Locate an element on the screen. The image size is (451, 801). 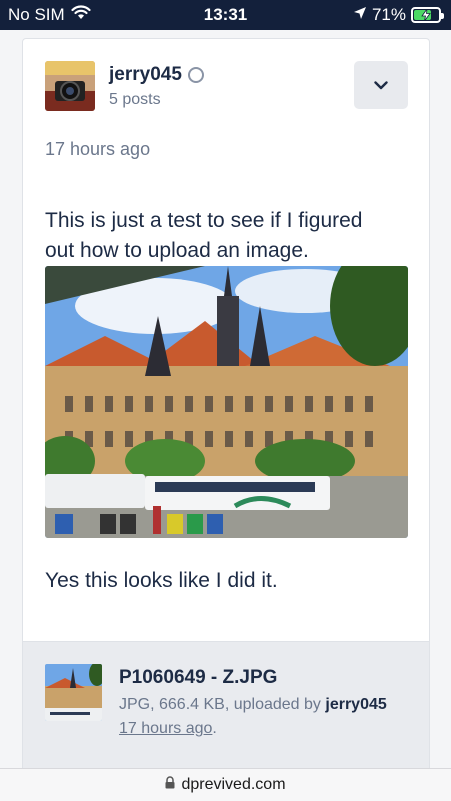
author-name-row: jerry045 is located at coordinates (156, 75).